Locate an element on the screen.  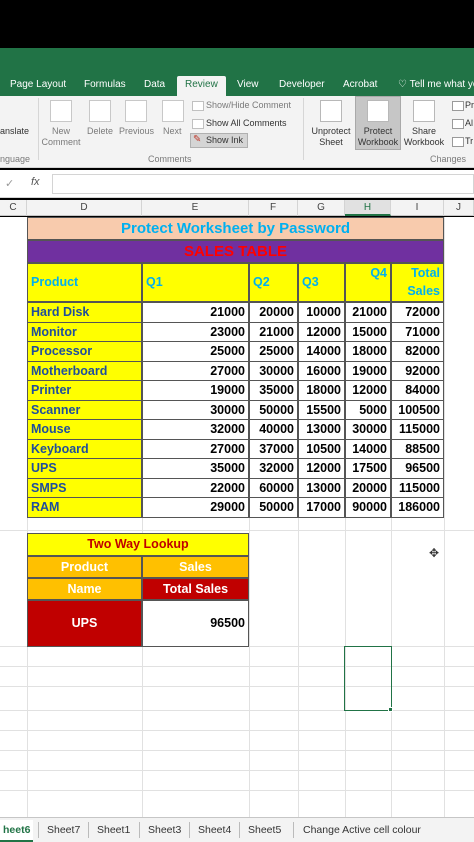
track-changes-button: Tr is located at coordinates (469, 141).